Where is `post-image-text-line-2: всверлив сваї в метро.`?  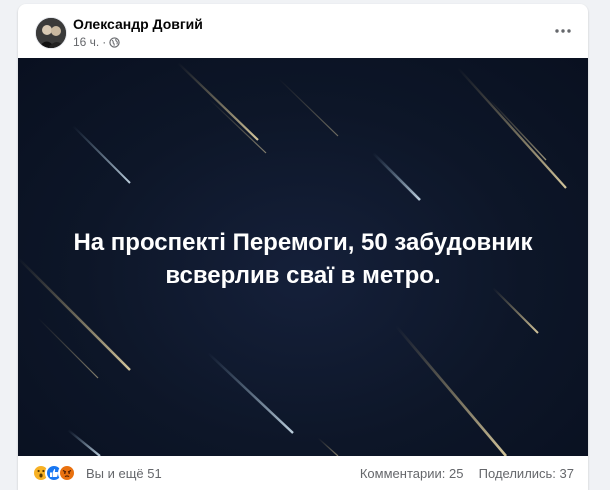 post-image-text-line-2: всверлив сваї в метро. is located at coordinates (303, 275).